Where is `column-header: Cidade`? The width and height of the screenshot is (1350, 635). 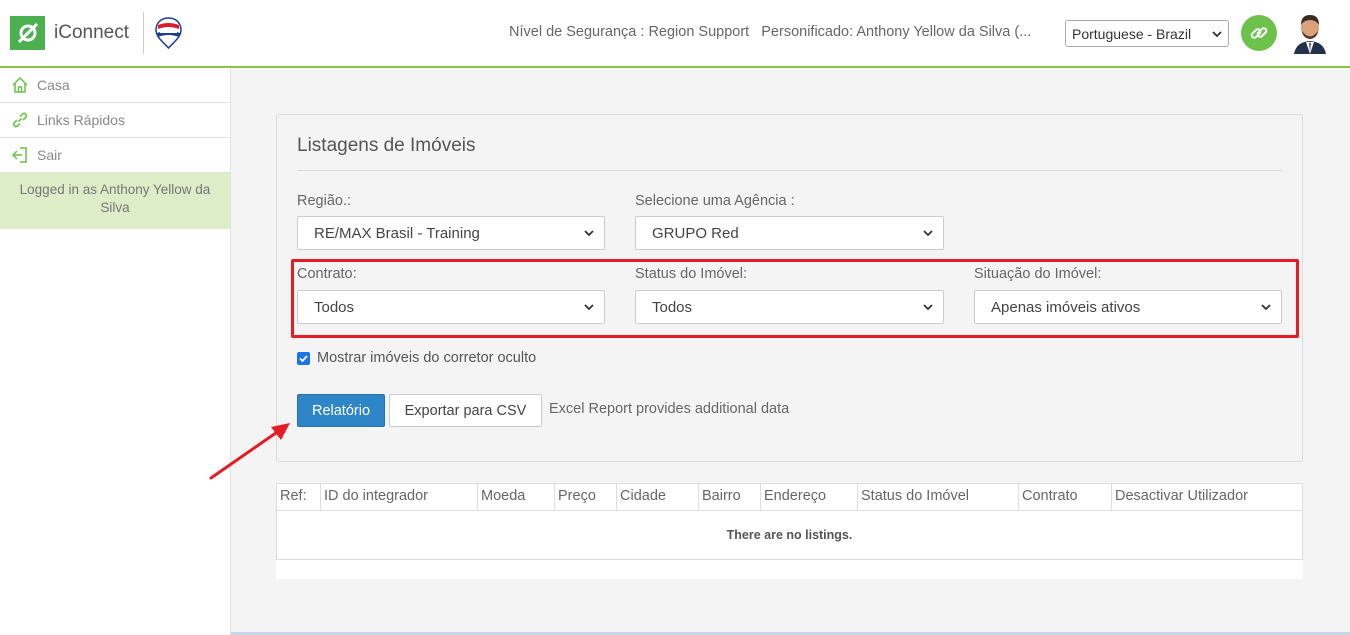
column-header: Cidade is located at coordinates (658, 497).